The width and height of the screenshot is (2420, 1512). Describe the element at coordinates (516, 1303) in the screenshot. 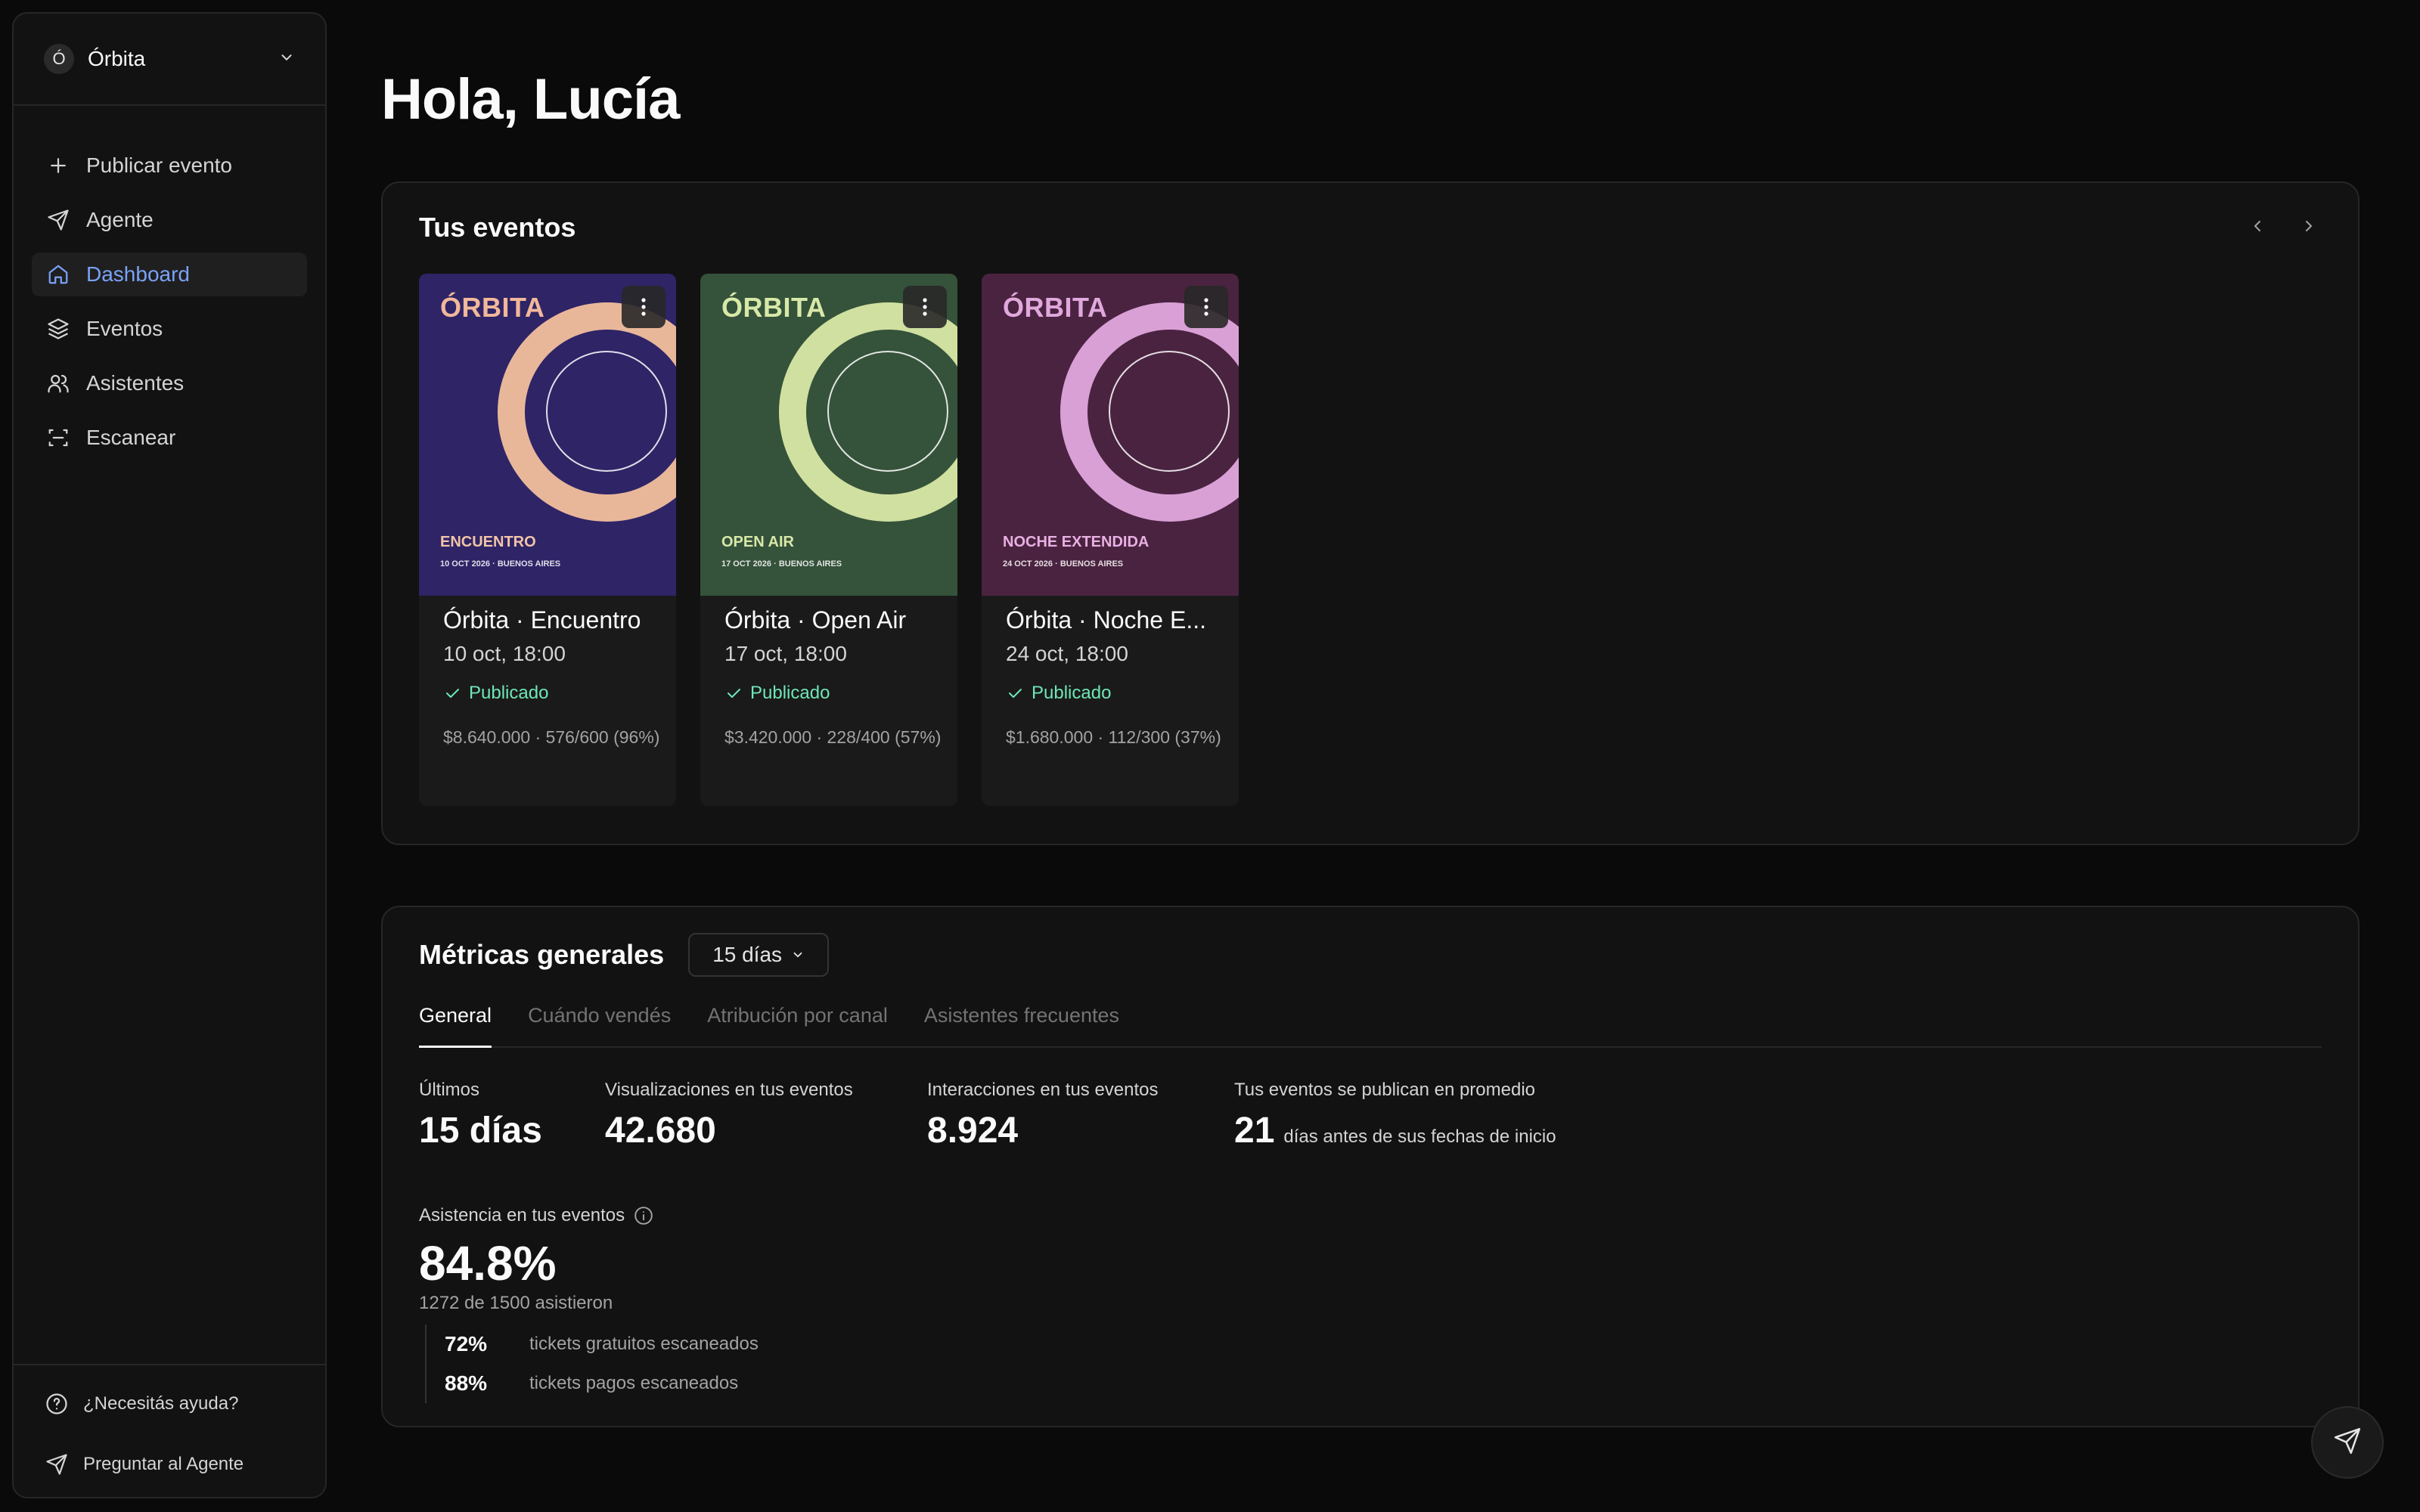

I see `attendance-sub: 1272 de 1500 asistieron` at that location.